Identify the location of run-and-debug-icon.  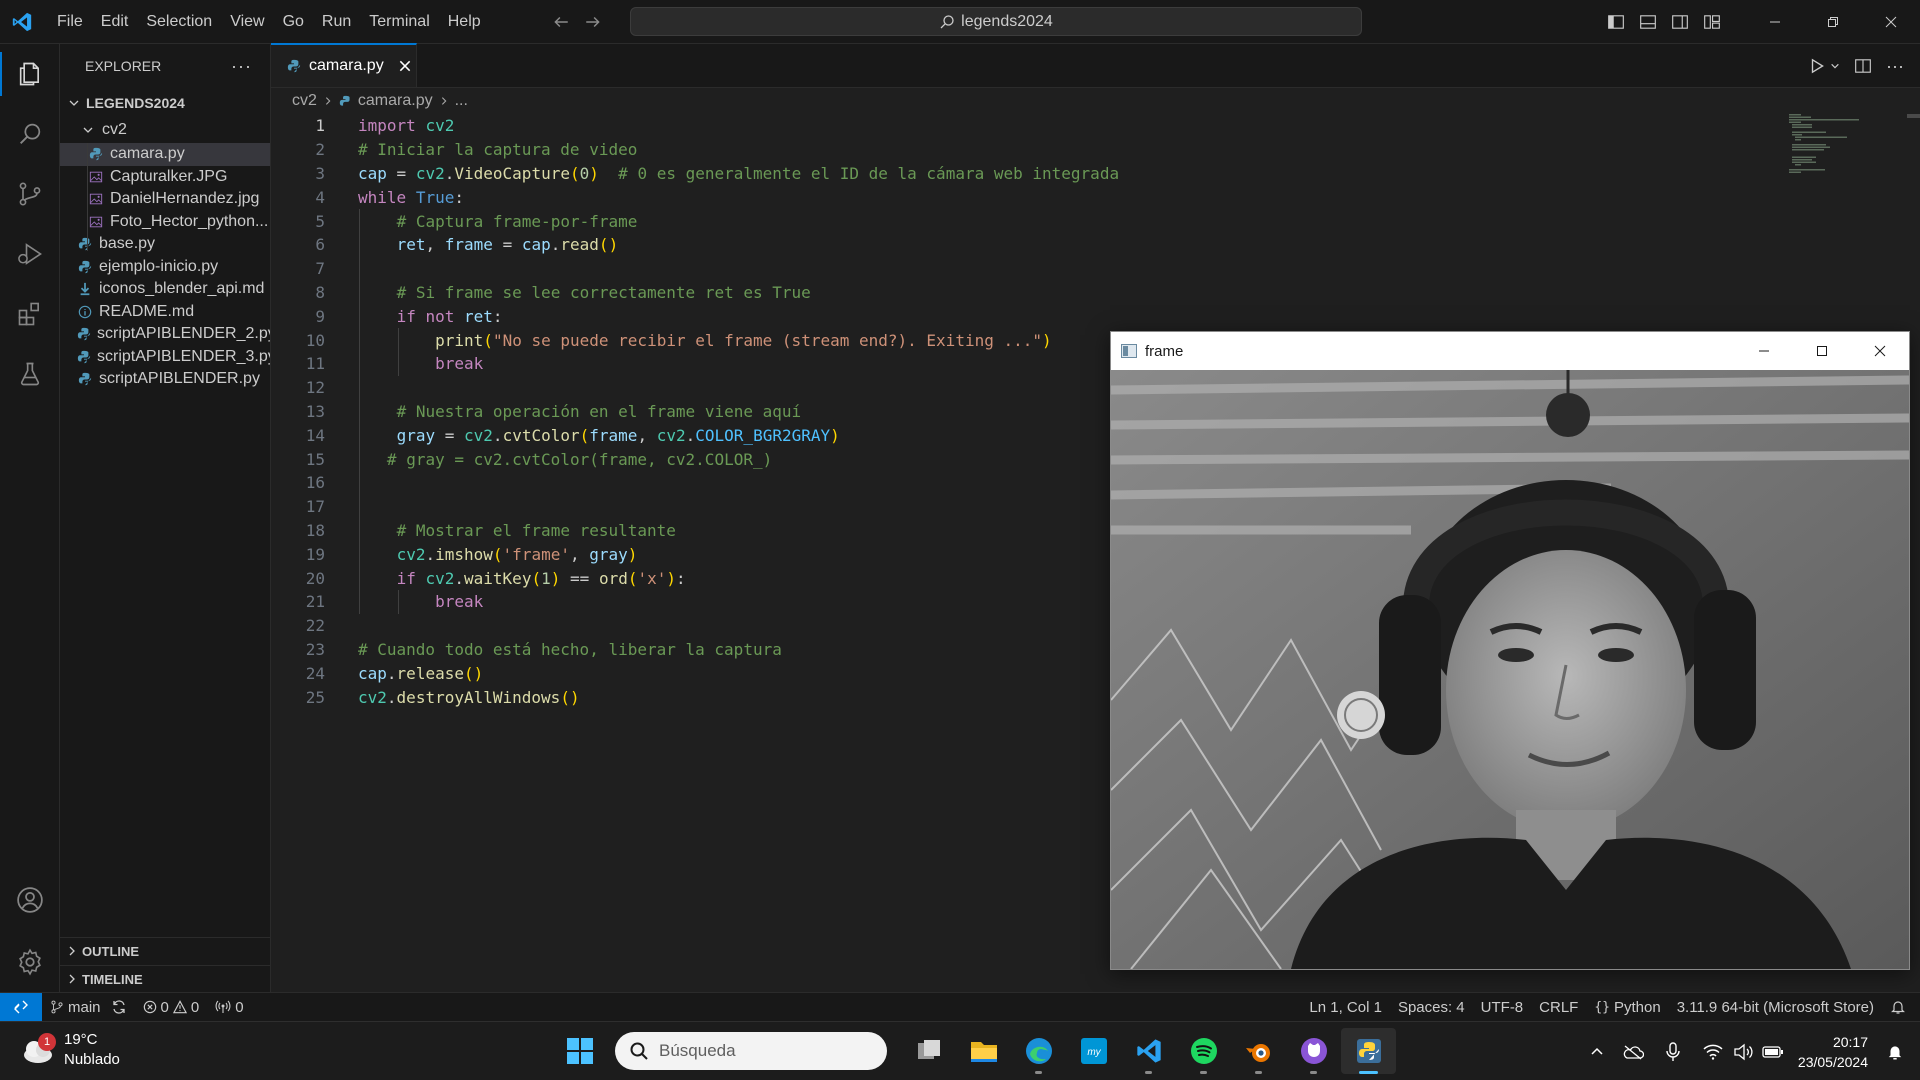
(30, 254).